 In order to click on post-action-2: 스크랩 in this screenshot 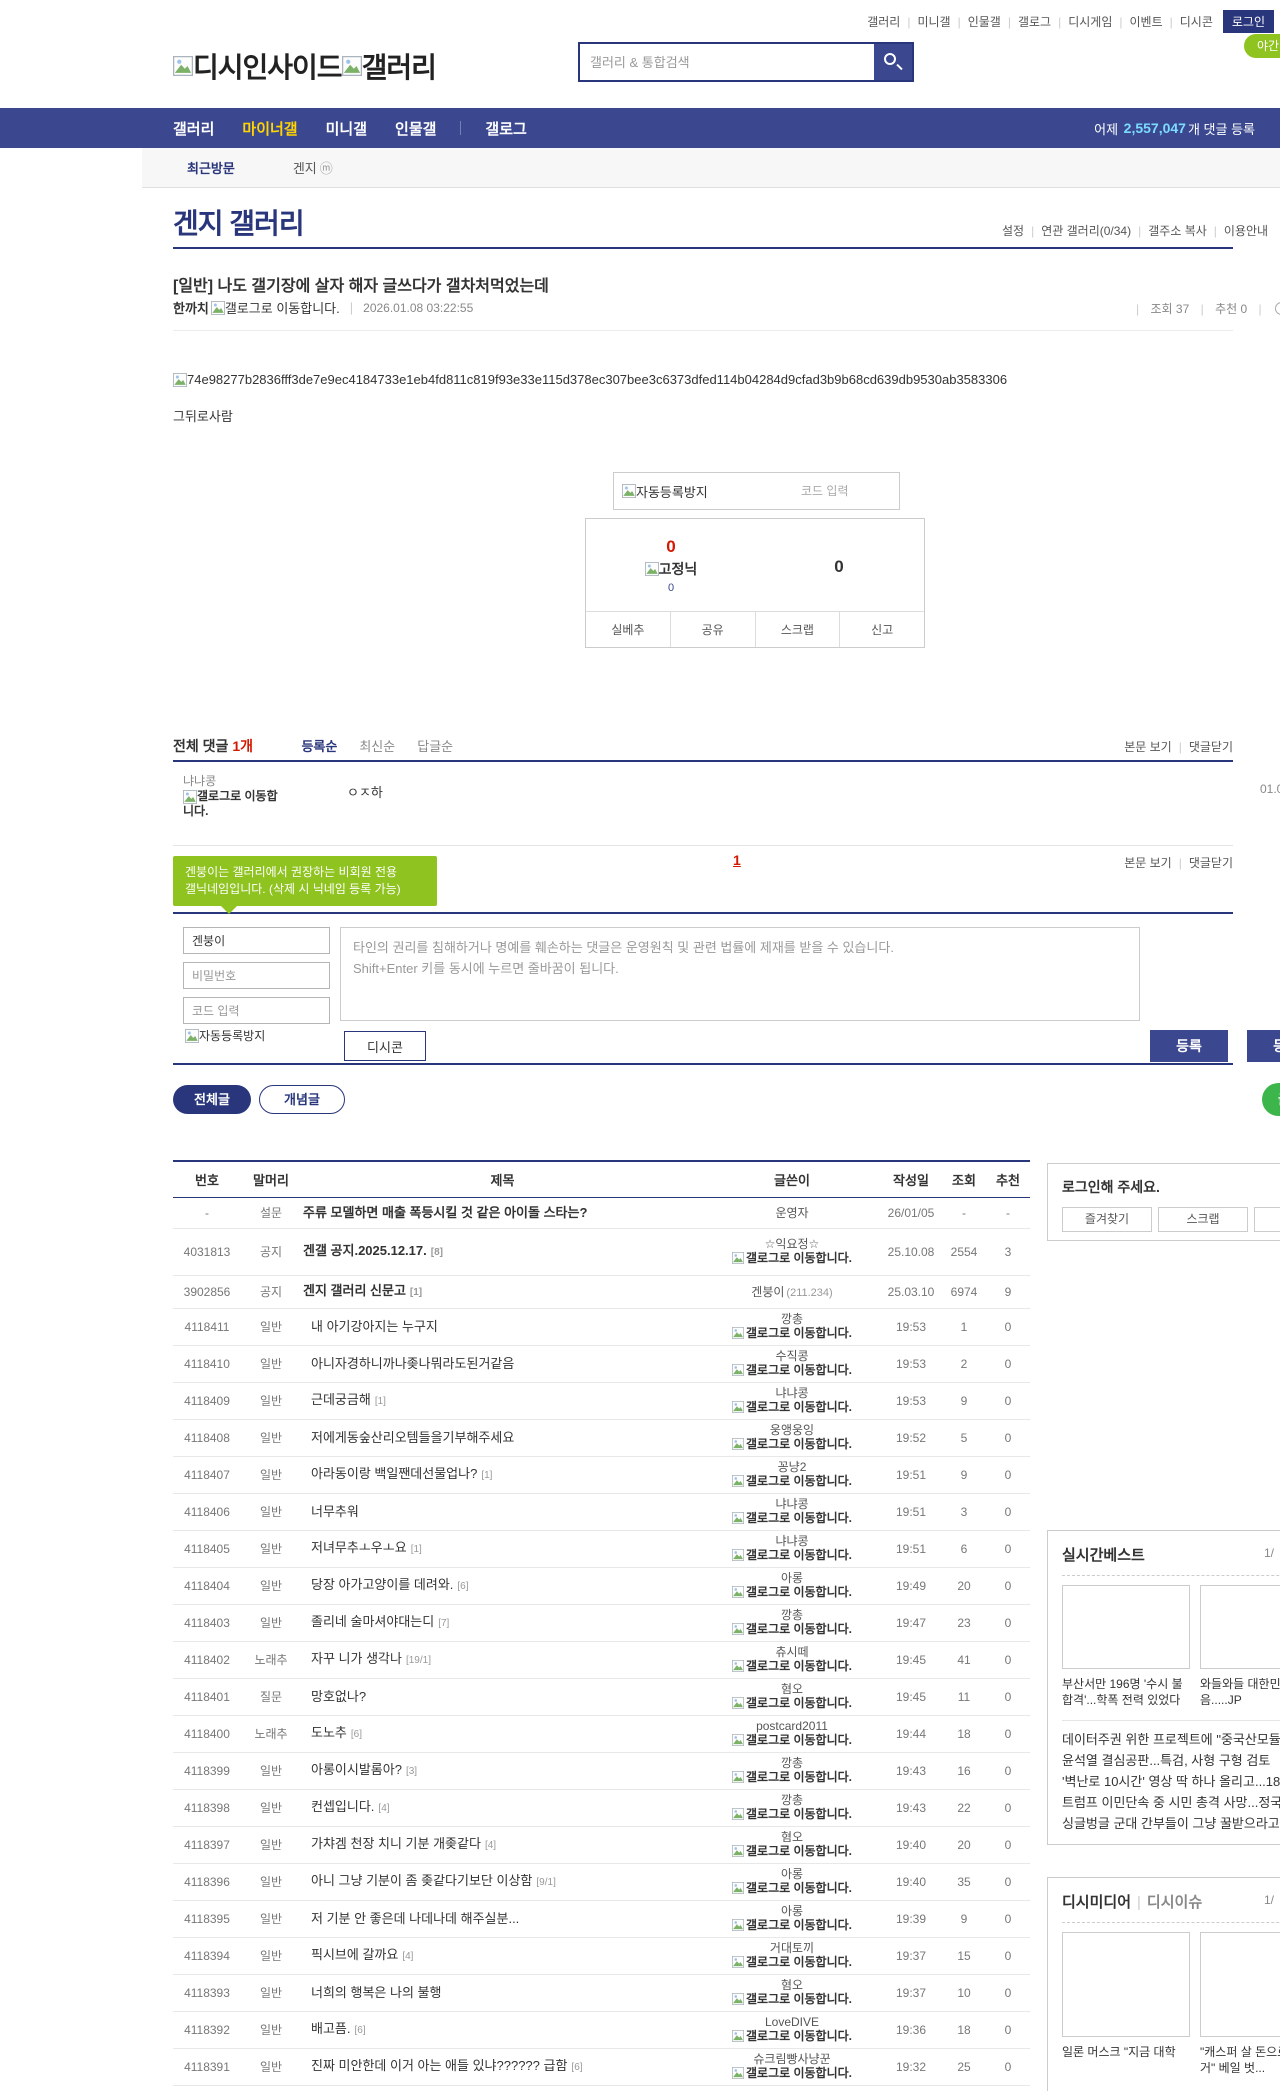, I will do `click(797, 629)`.